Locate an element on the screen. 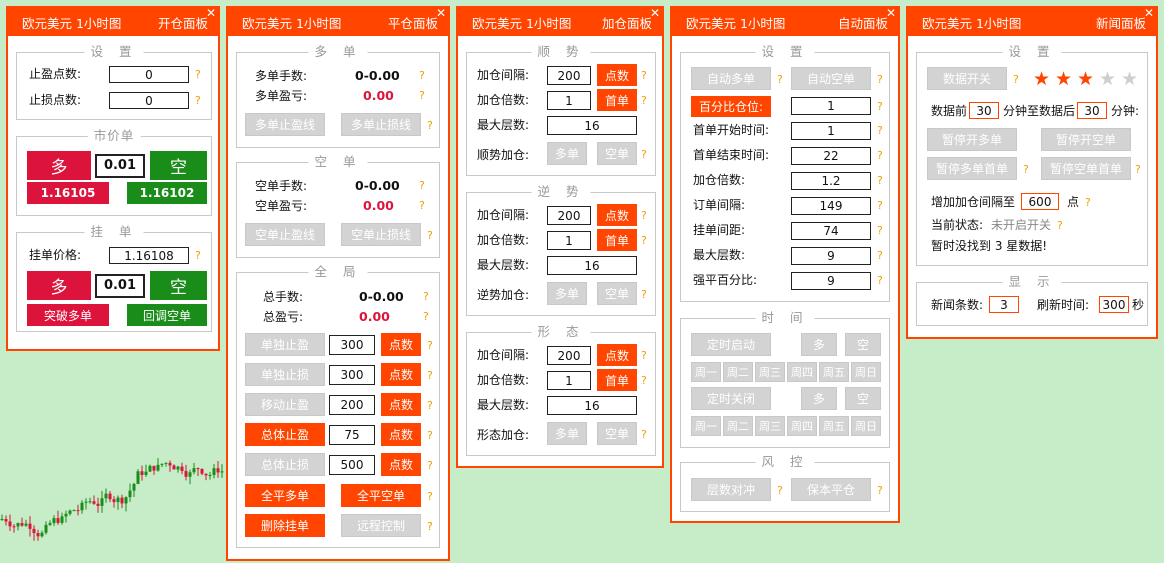 This screenshot has height=563, width=1164. auto-field-input: 149 is located at coordinates (831, 206).